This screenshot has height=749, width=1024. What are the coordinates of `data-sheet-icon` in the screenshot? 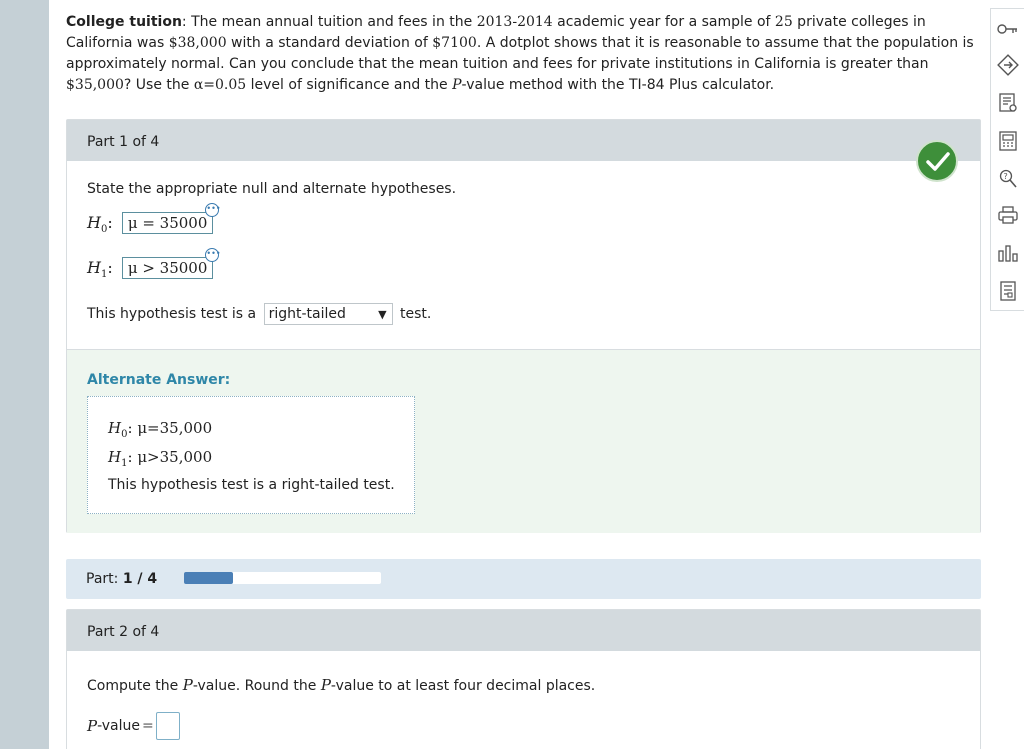 It's located at (1008, 291).